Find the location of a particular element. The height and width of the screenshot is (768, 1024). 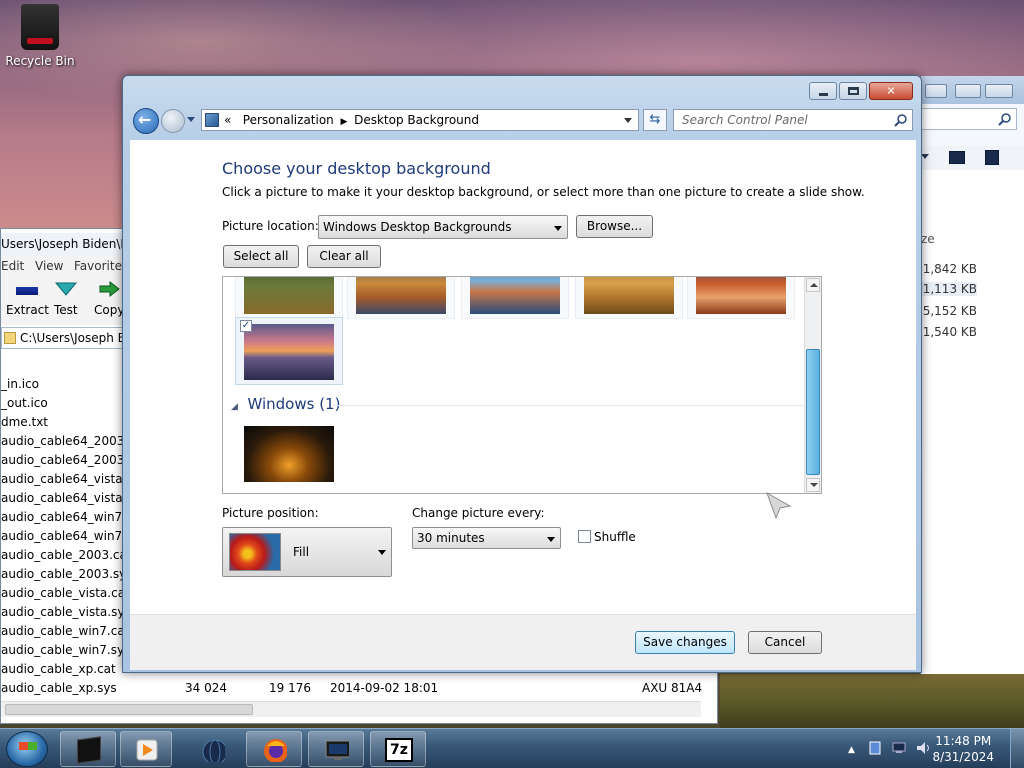

list-item: audio_cable_2003.sys is located at coordinates (67, 576).